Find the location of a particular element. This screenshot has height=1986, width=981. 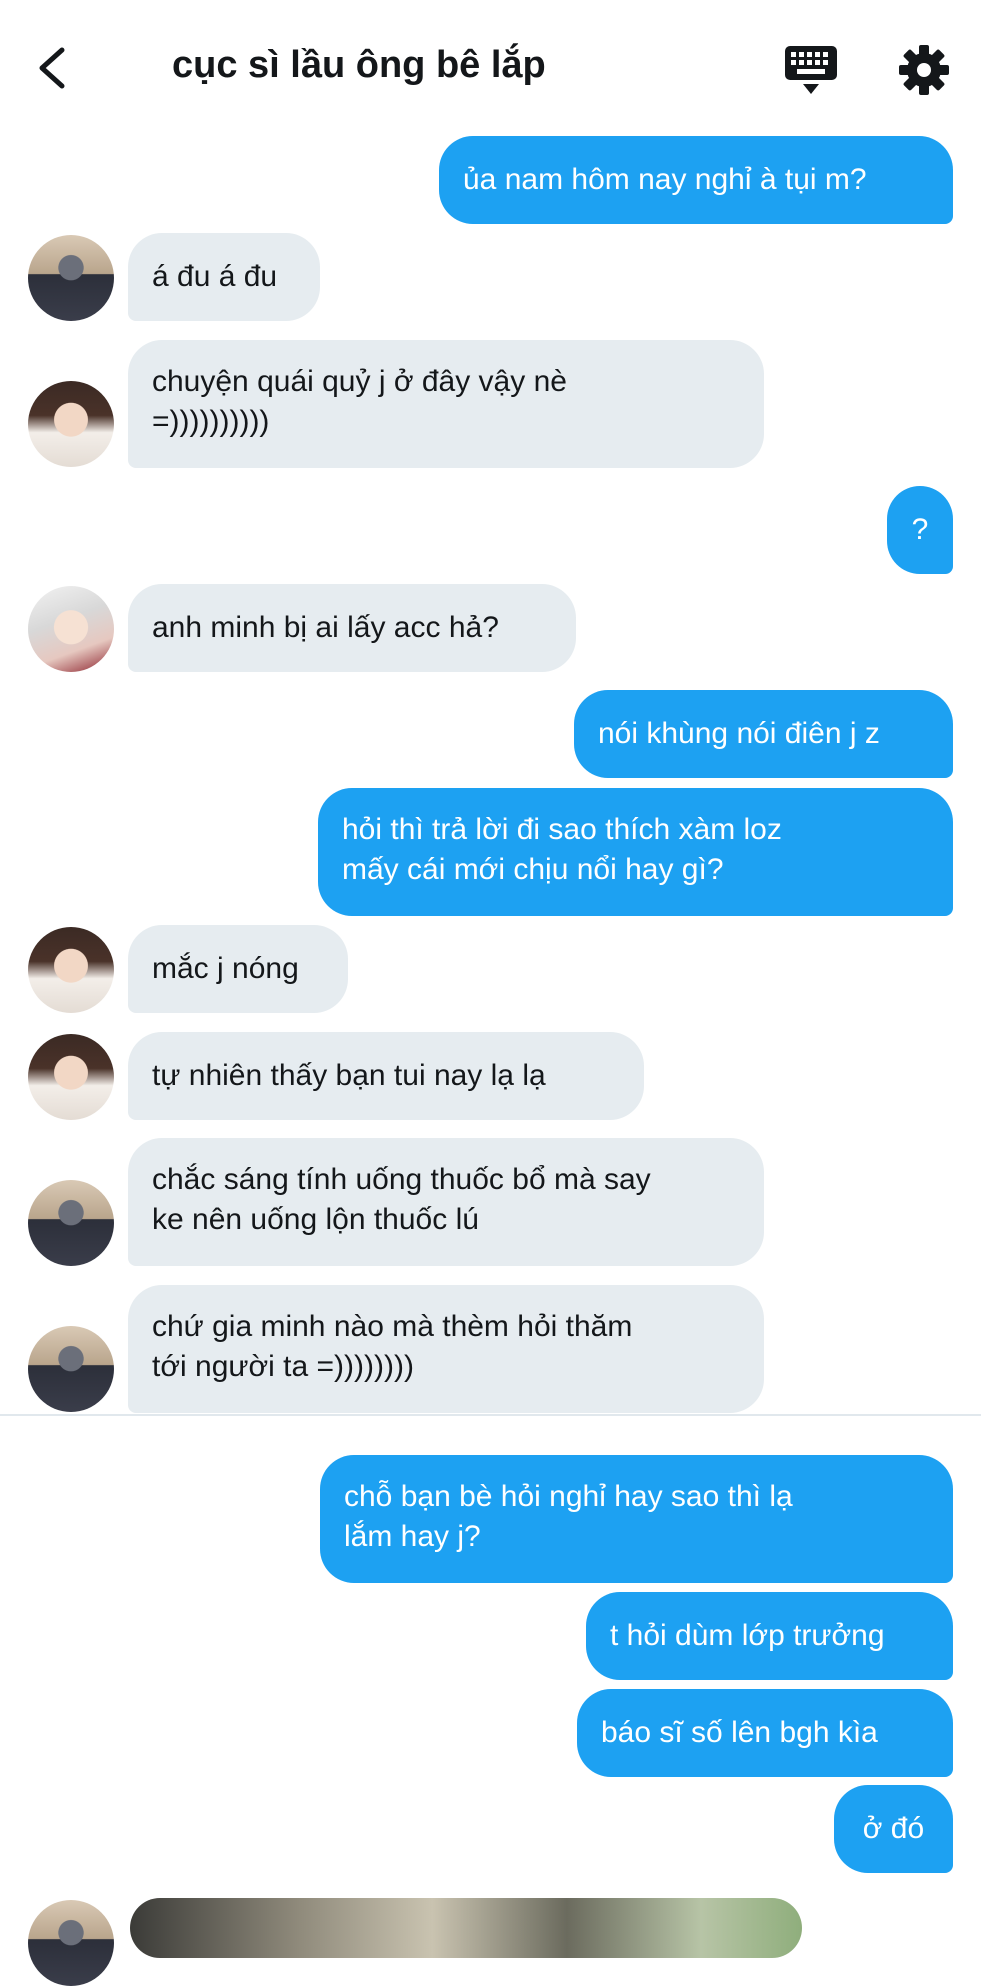

outgoing-message: t hỏi dùm lớp trưởng is located at coordinates (769, 1636).